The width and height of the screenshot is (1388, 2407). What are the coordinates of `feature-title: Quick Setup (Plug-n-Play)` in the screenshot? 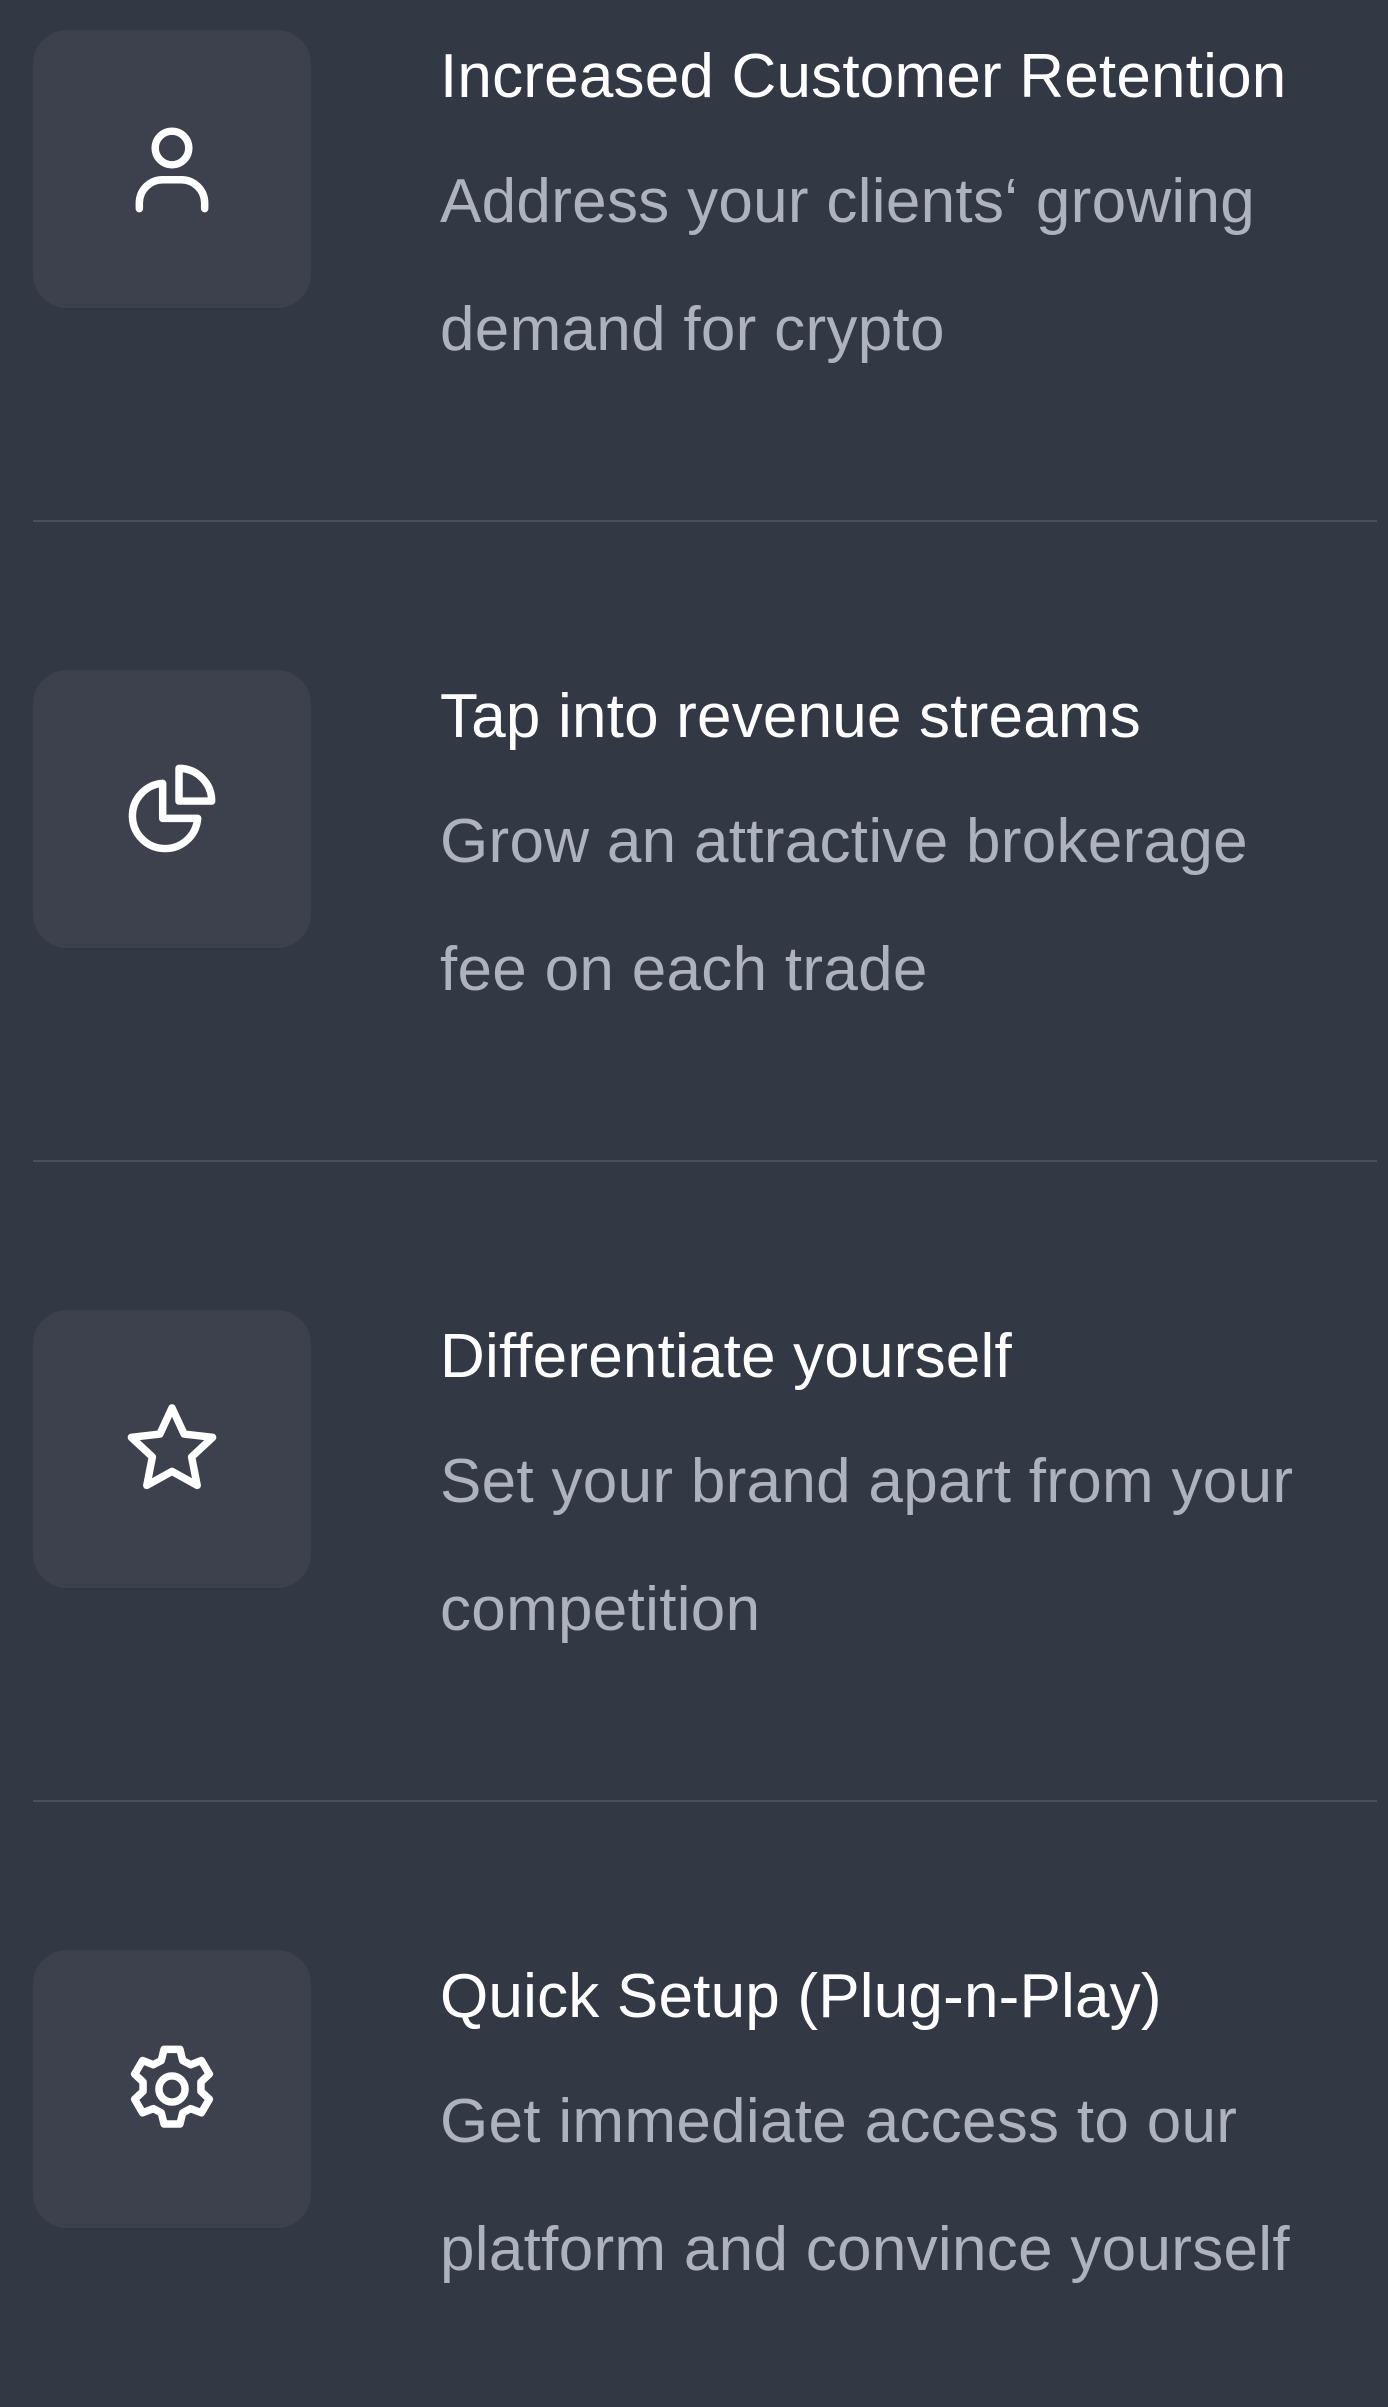 It's located at (801, 1996).